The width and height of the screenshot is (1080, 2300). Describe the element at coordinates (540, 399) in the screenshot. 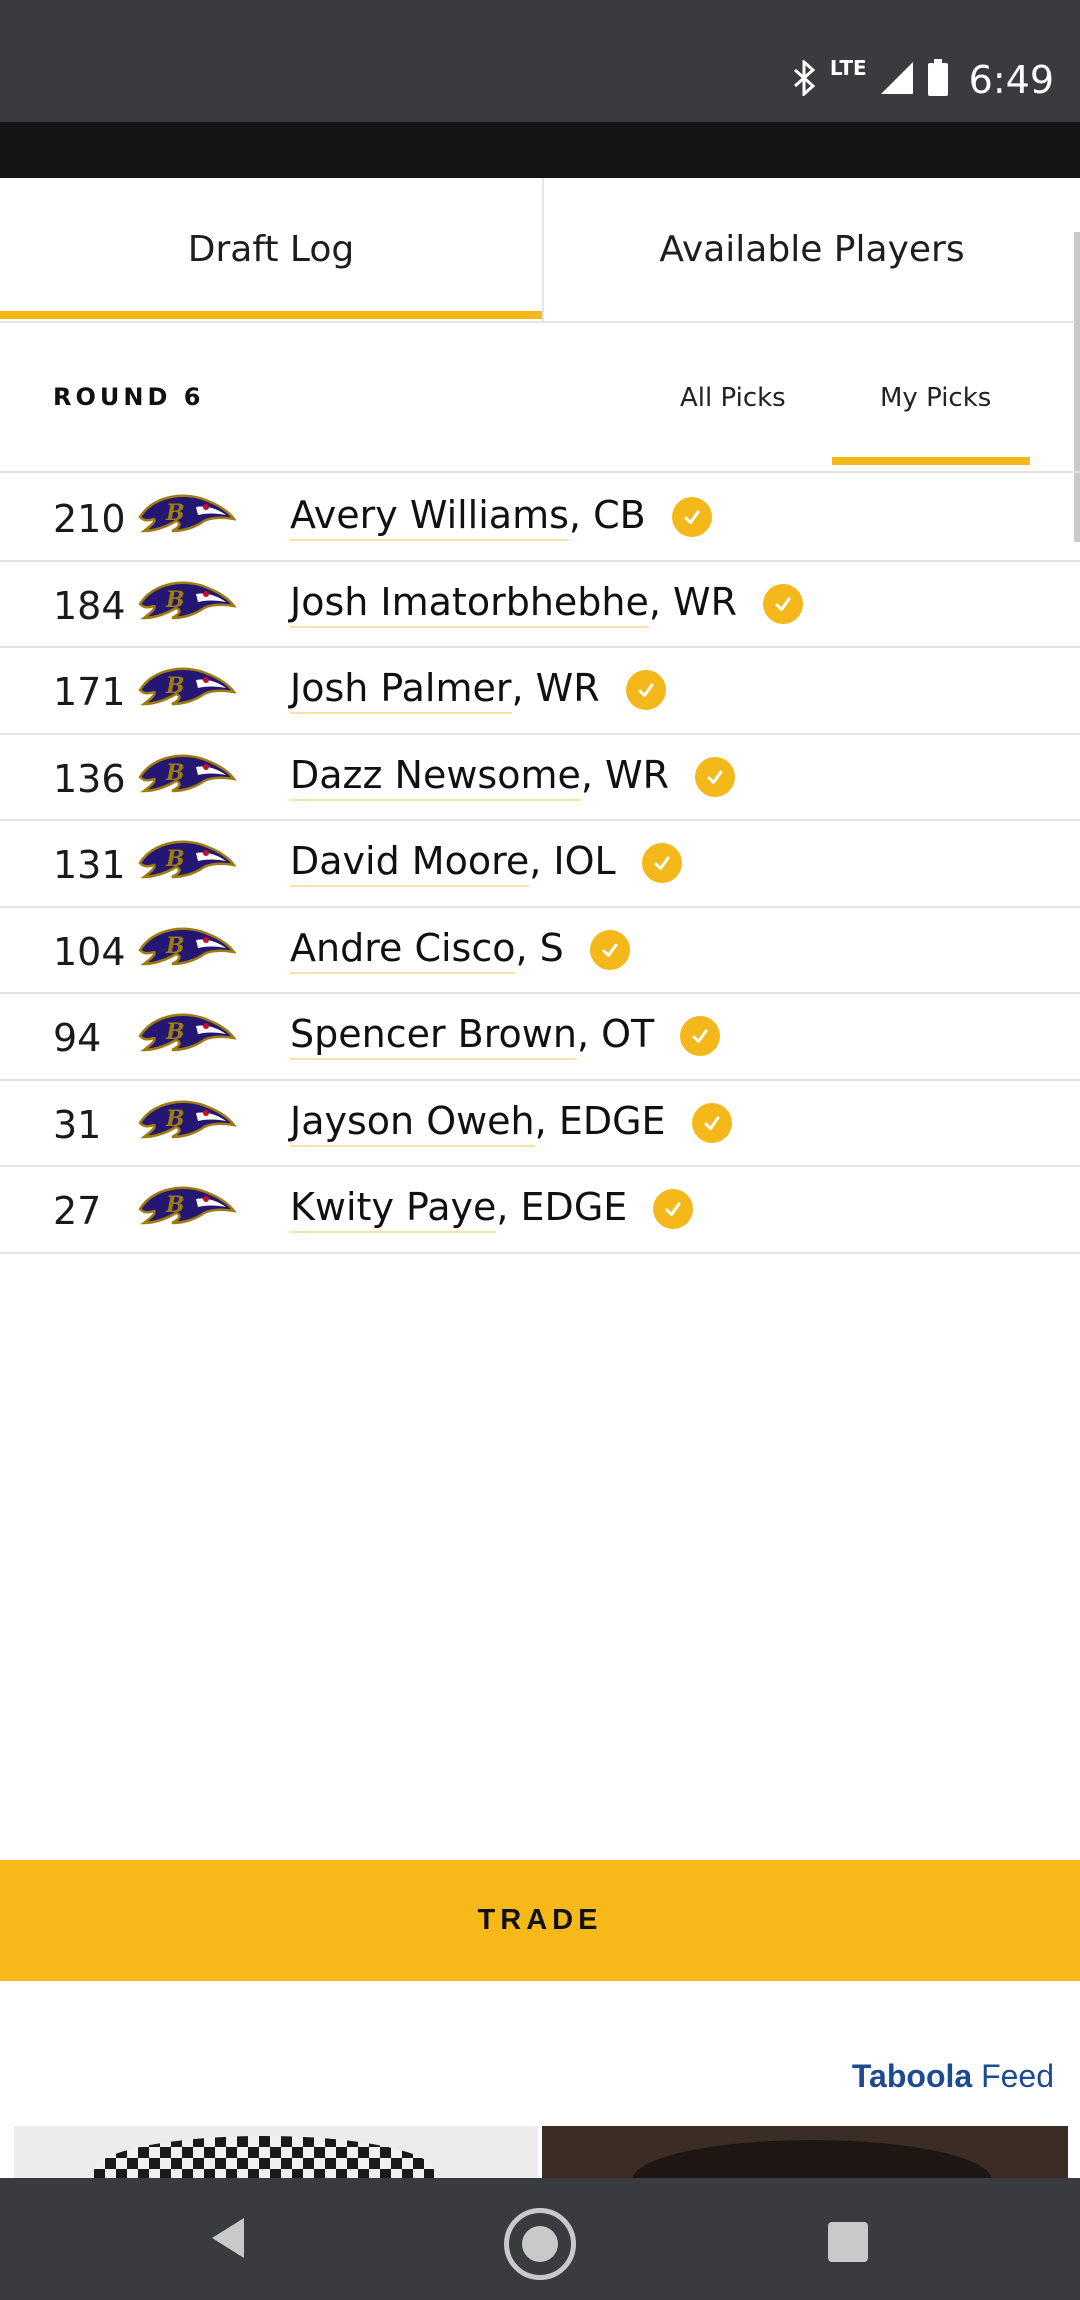

I see `round-header: ROUND 6 All Picks My Picks` at that location.